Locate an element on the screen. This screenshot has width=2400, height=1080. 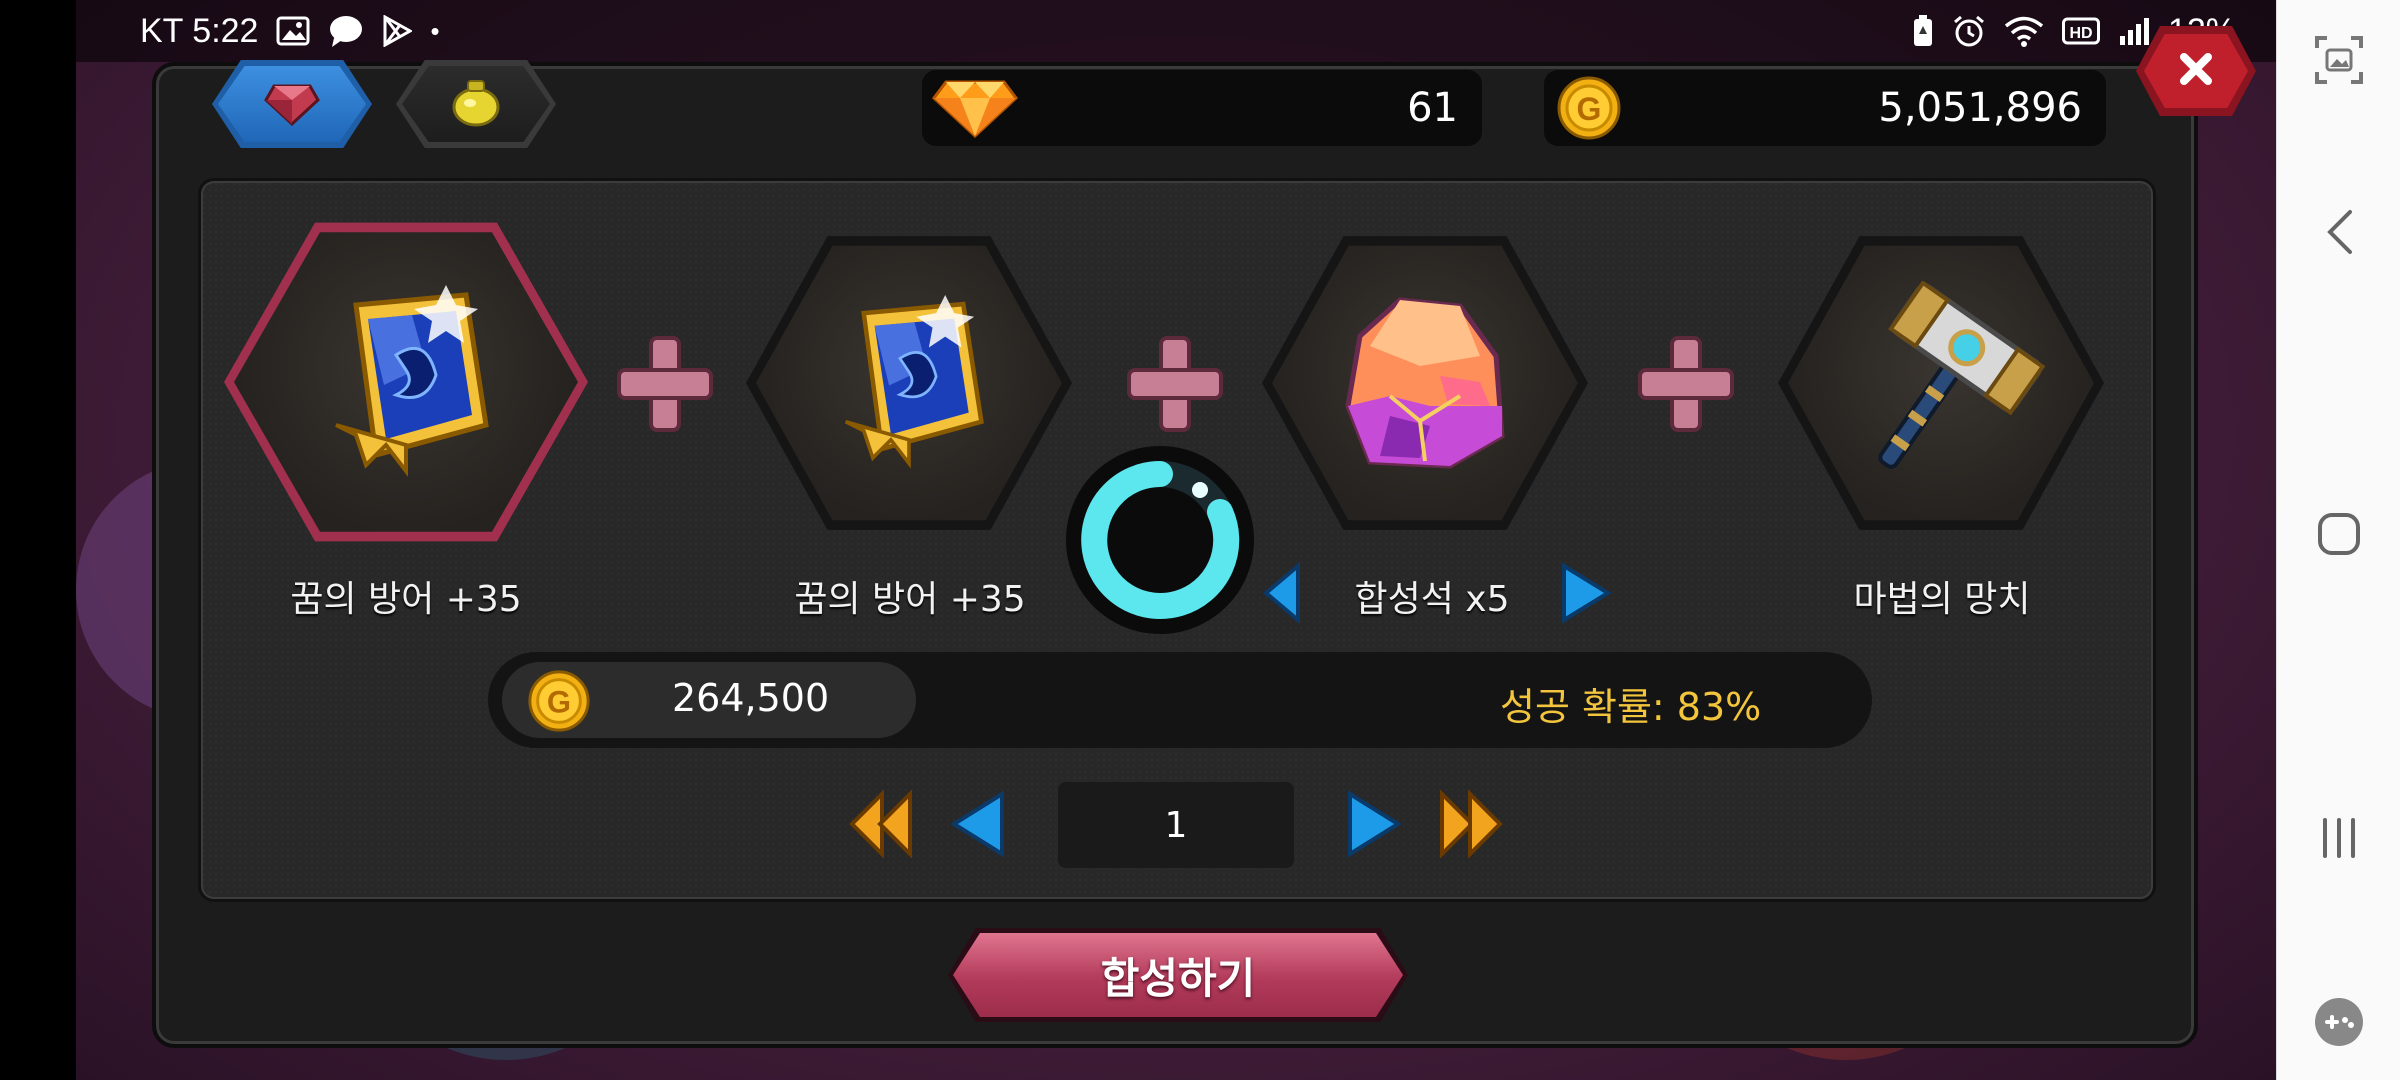
slot-4-label: 마법의 망치 is located at coordinates (1942, 599).